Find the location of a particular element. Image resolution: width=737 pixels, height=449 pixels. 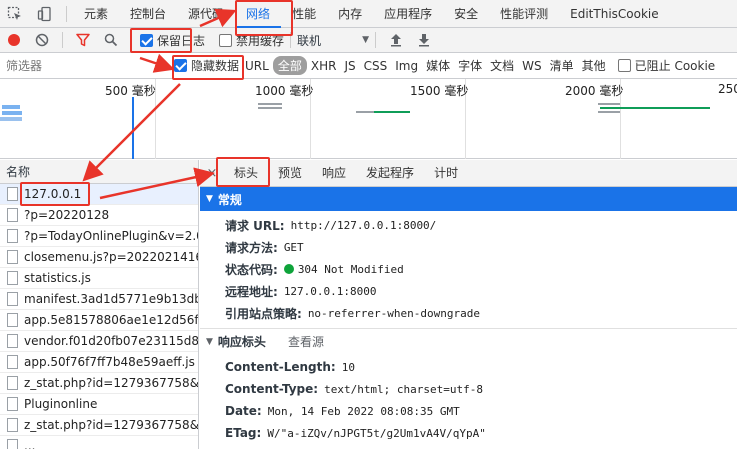

request-name: 127.0.0.1 is located at coordinates (53, 194).